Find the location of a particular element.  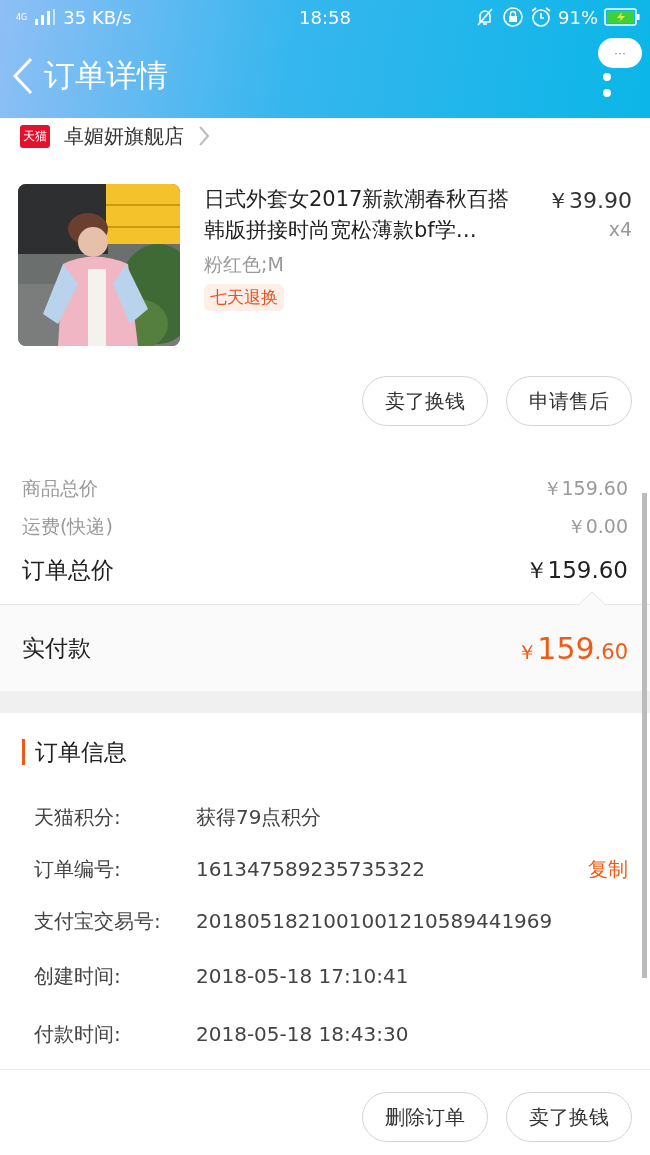

info-label: 天猫积分: is located at coordinates (78, 817).